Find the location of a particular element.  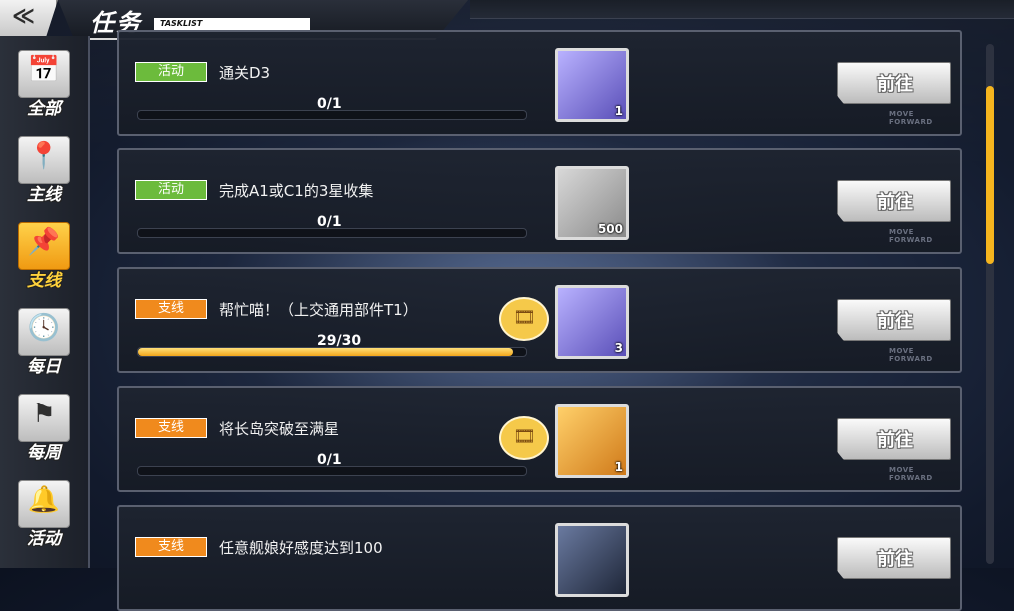

sidebar-item-label: 活动 is located at coordinates (44, 539).